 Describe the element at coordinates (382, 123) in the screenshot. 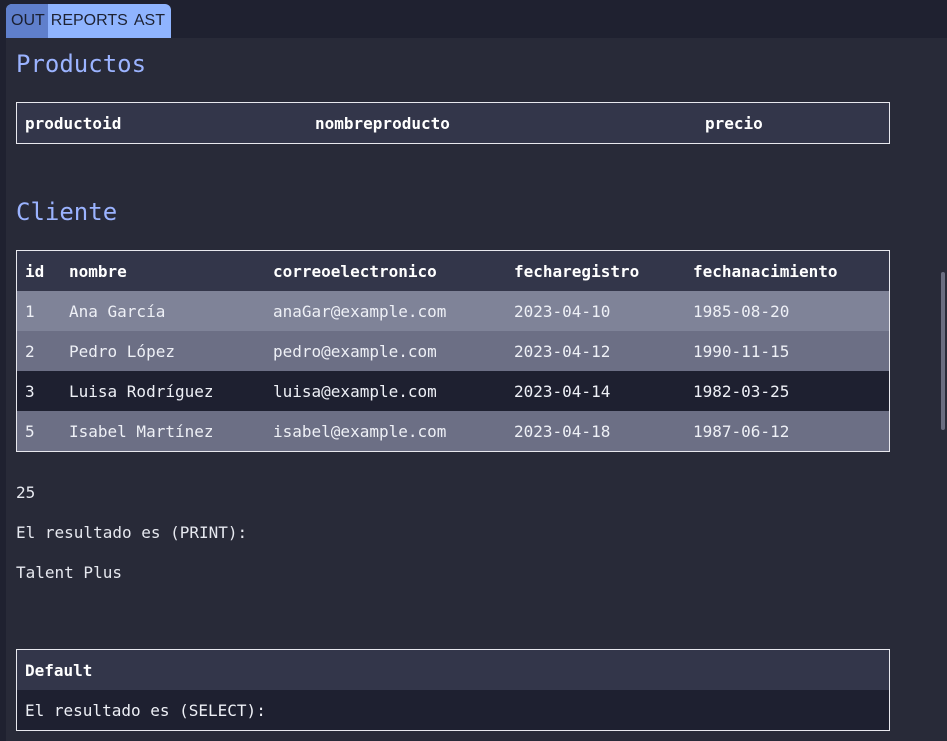

I see `column-header: nombreproducto` at that location.